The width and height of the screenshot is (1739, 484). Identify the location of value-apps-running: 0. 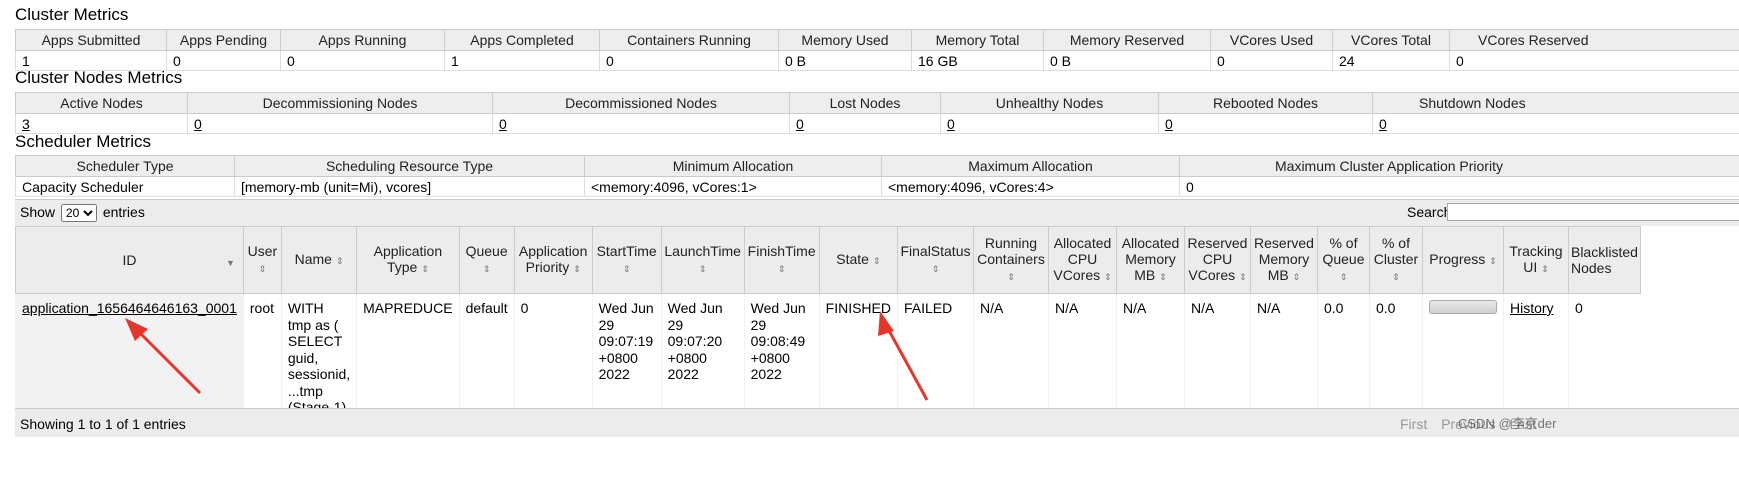
(362, 60).